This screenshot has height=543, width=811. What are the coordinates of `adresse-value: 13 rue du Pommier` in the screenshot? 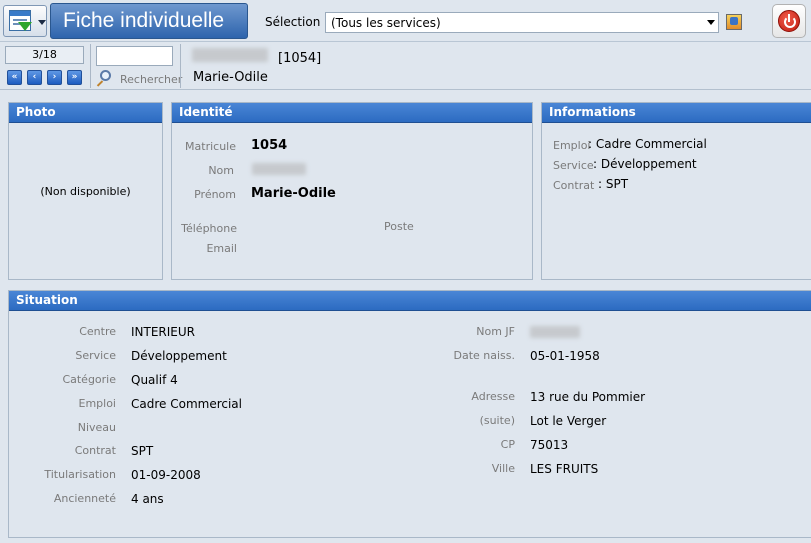 It's located at (588, 397).